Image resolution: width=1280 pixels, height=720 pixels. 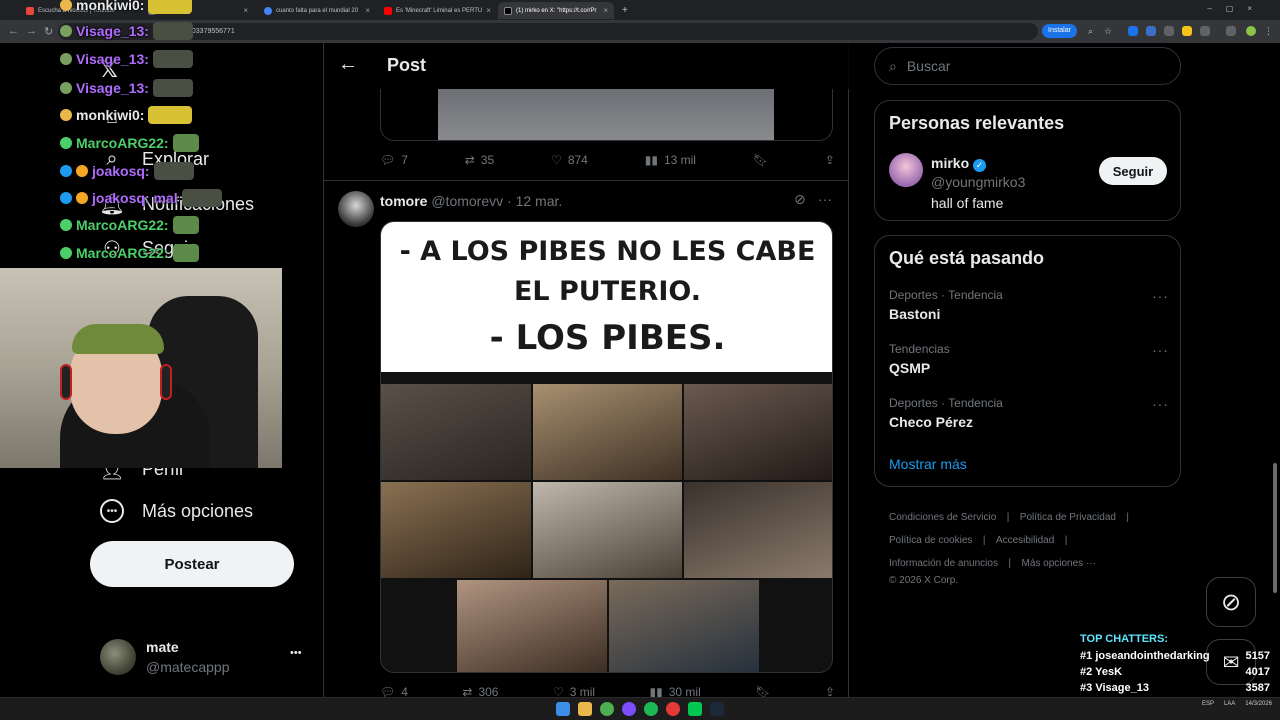 I want to click on views-button: ▮▮ 30 mil, so click(x=675, y=691).